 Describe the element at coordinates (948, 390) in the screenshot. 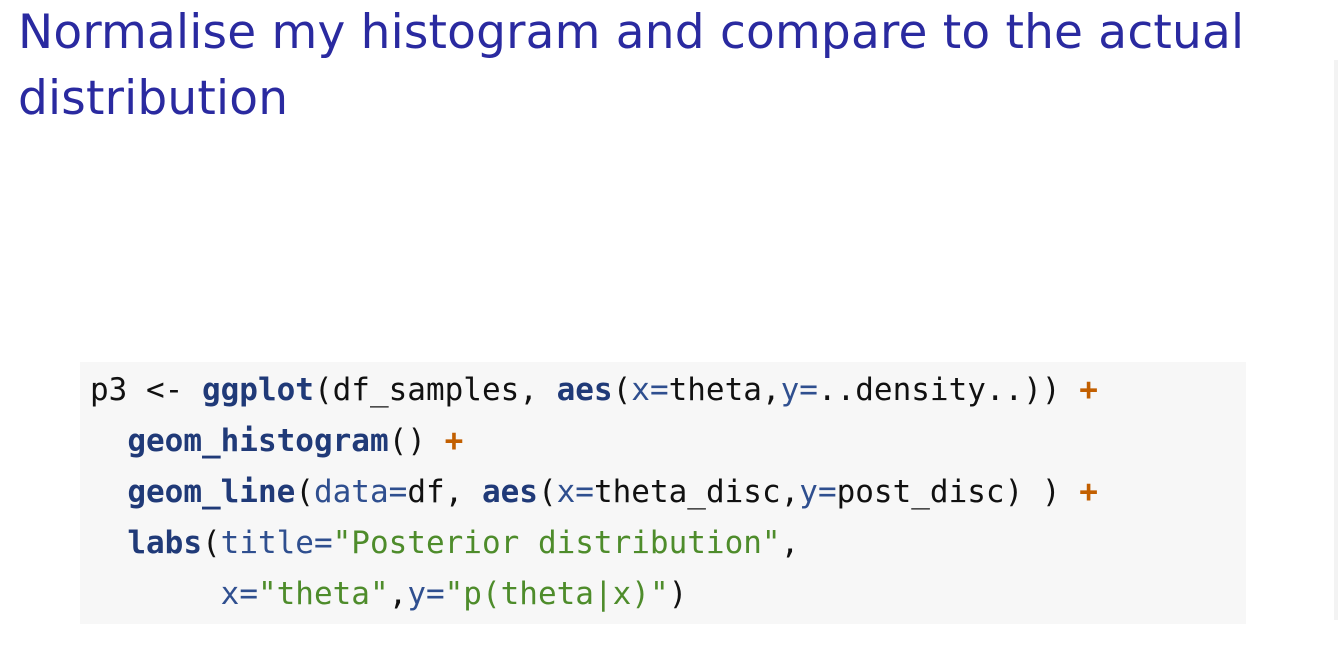

I see `code-token: ..density..))` at that location.